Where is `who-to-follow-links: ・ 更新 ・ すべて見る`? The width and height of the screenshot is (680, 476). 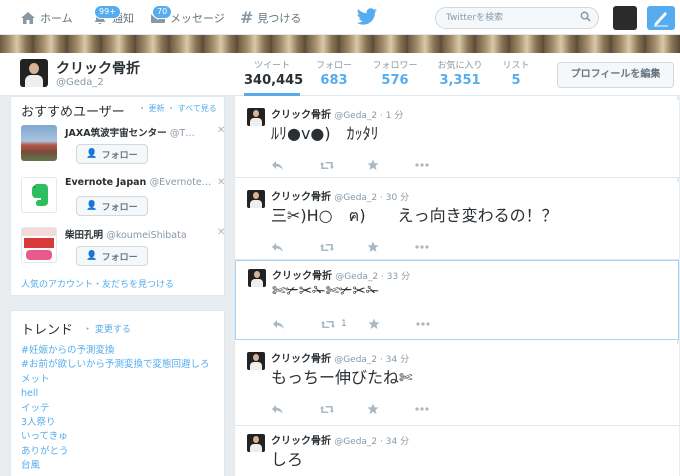
who-to-follow-links: ・ 更新 ・ すべて見る is located at coordinates (177, 108).